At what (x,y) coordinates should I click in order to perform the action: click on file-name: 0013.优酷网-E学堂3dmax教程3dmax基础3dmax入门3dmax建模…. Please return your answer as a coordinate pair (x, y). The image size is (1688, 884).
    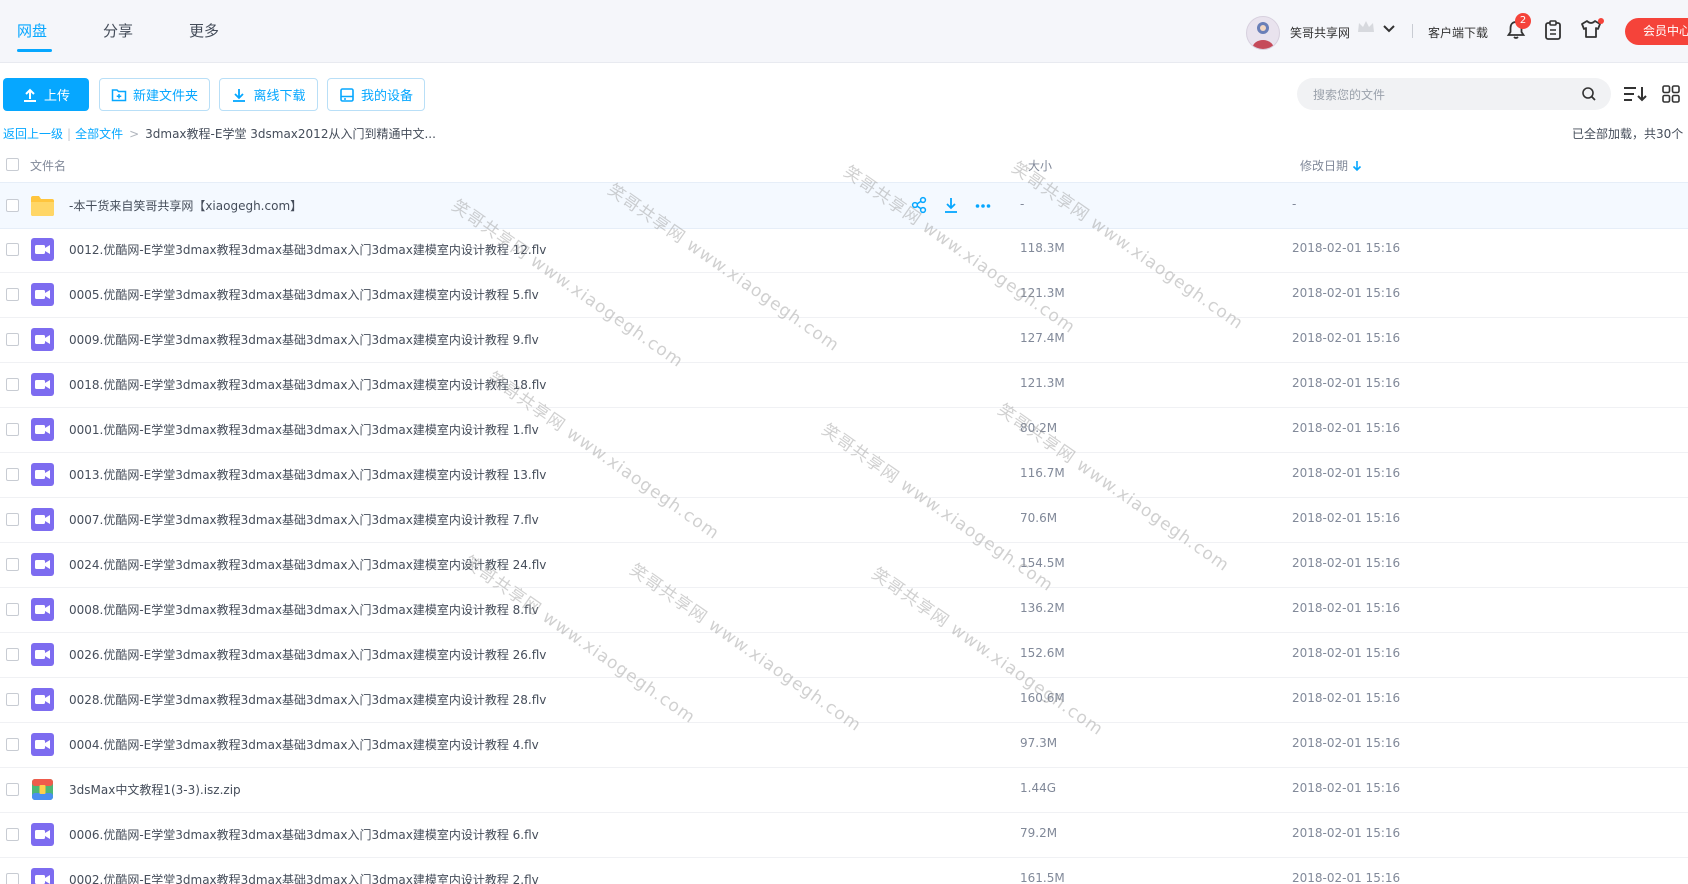
    Looking at the image, I should click on (307, 474).